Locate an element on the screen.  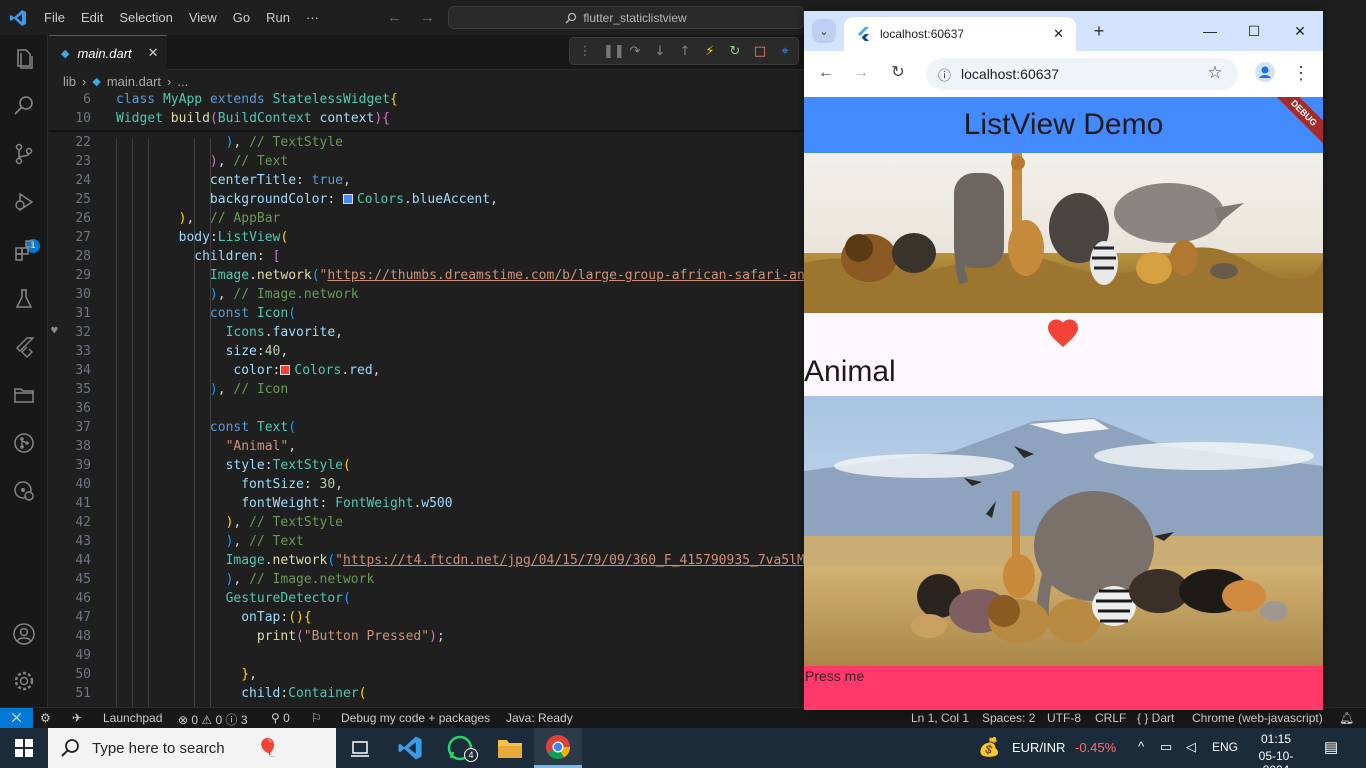
step-over-icon: ↷ is located at coordinates (635, 51).